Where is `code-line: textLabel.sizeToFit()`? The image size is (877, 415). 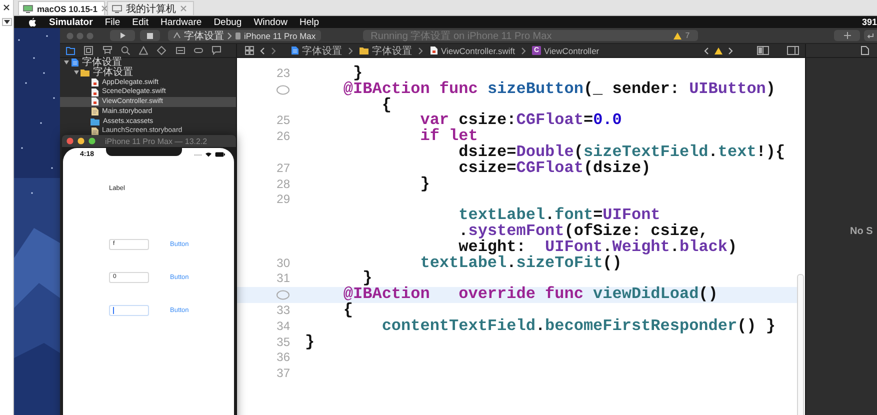
code-line: textLabel.sizeToFit() is located at coordinates (520, 264).